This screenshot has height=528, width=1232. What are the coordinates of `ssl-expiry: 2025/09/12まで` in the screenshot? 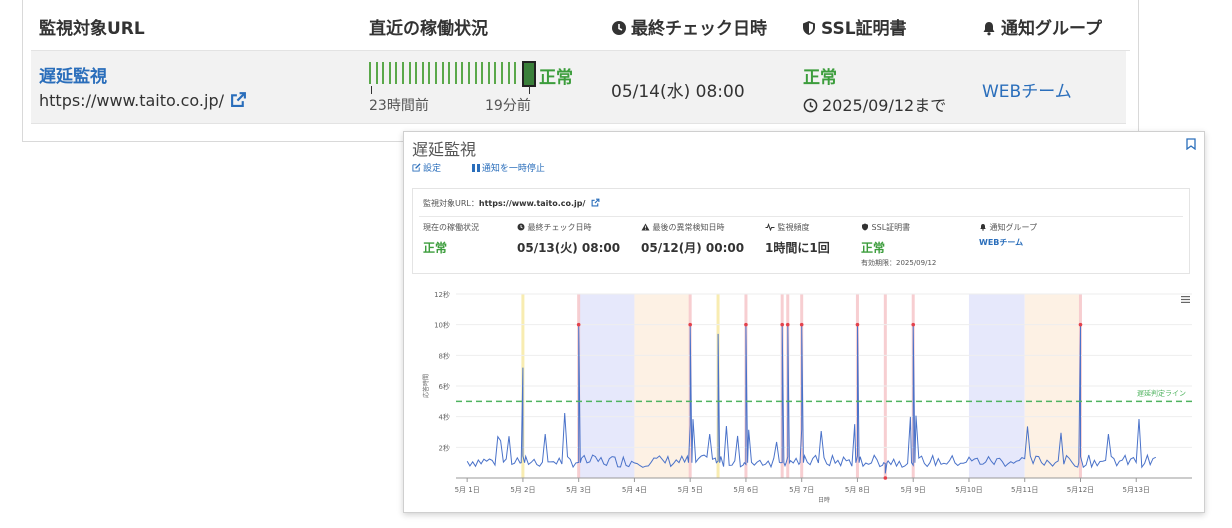 It's located at (874, 104).